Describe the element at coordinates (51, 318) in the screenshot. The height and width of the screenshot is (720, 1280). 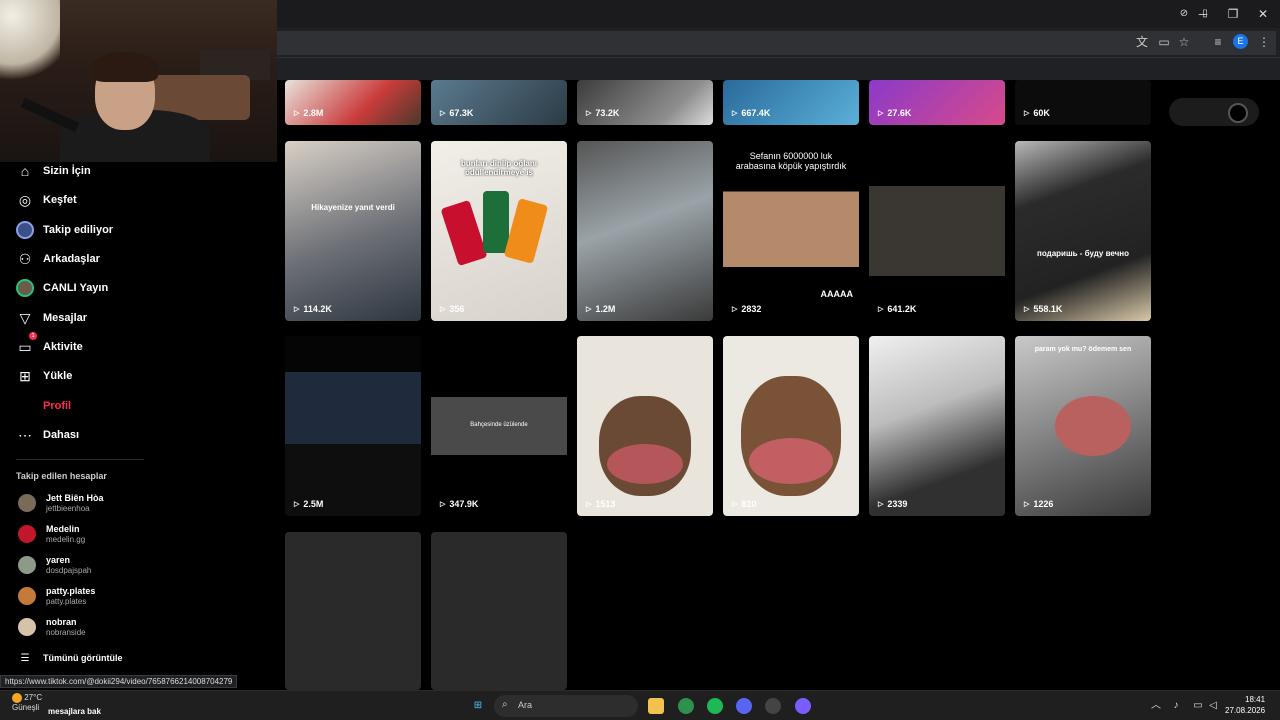
I see `nav-messages: ▽ Mesajlar` at that location.